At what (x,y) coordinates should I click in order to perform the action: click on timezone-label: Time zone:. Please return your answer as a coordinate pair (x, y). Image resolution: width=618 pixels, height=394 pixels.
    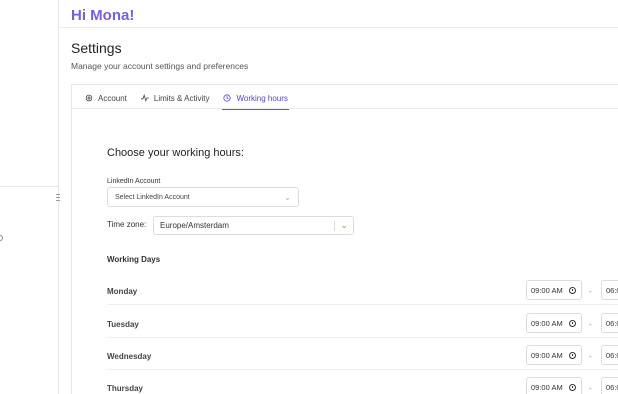
    Looking at the image, I should click on (127, 224).